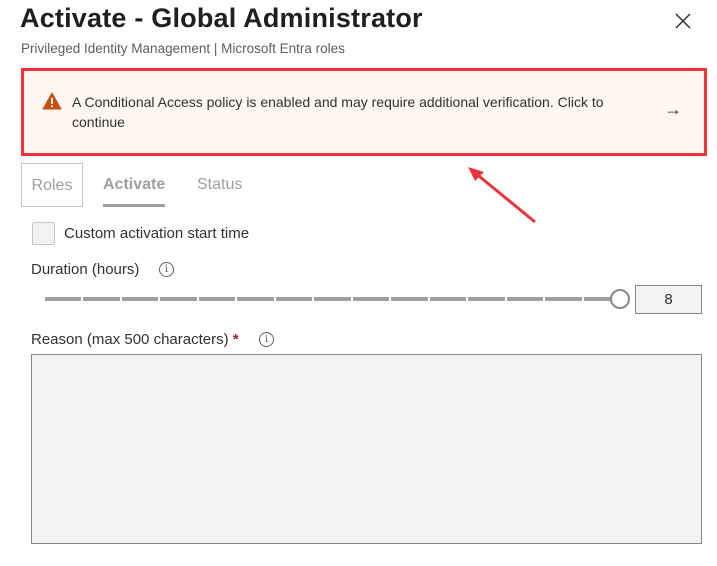  Describe the element at coordinates (134, 185) in the screenshot. I see `tab-activate: Activate` at that location.